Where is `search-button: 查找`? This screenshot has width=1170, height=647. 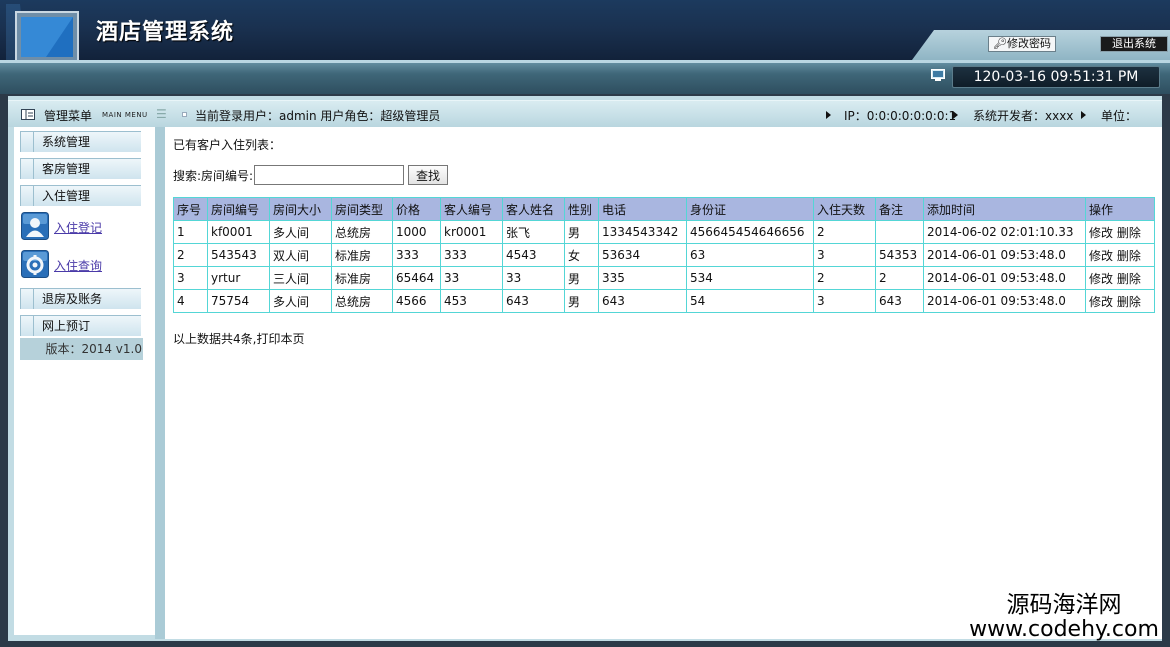 search-button: 查找 is located at coordinates (428, 175).